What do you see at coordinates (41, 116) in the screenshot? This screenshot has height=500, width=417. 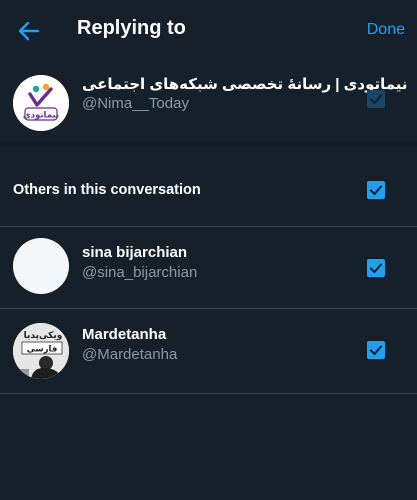 I see `svg-text: نیماتودی` at bounding box center [41, 116].